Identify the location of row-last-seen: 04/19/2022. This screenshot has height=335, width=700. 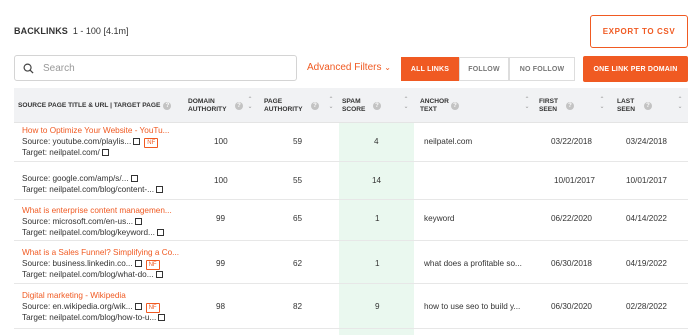
(646, 263).